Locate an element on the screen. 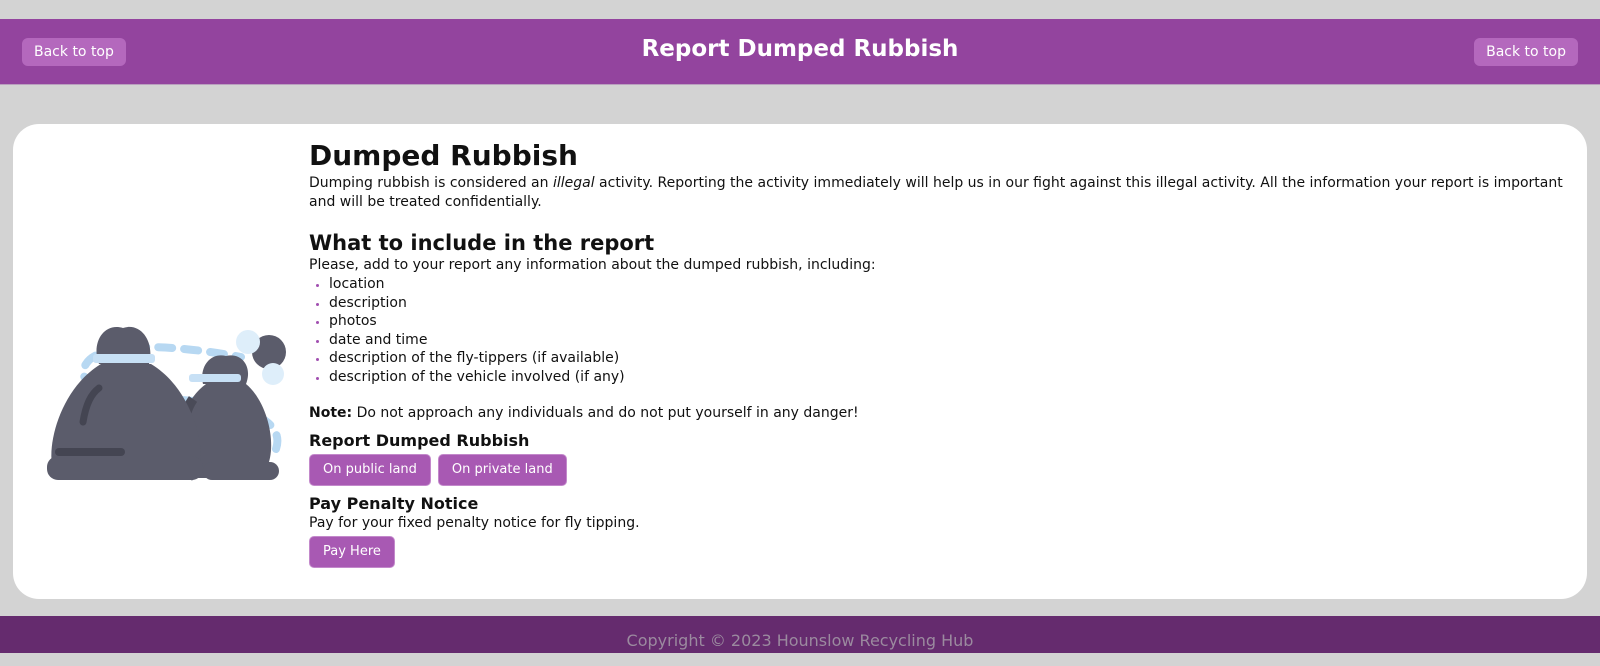 The image size is (1600, 666). top-strip is located at coordinates (800, 10).